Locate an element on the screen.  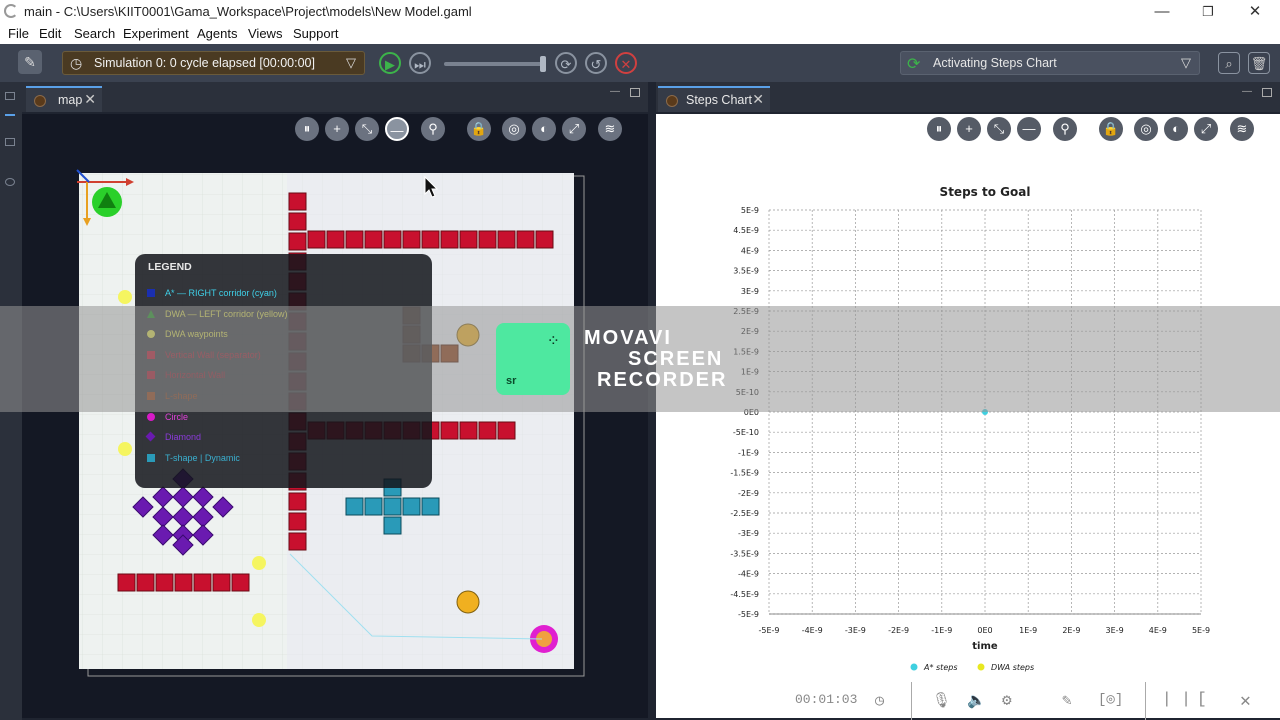
y-tick-label: -4E-9 is located at coordinates (748, 574).